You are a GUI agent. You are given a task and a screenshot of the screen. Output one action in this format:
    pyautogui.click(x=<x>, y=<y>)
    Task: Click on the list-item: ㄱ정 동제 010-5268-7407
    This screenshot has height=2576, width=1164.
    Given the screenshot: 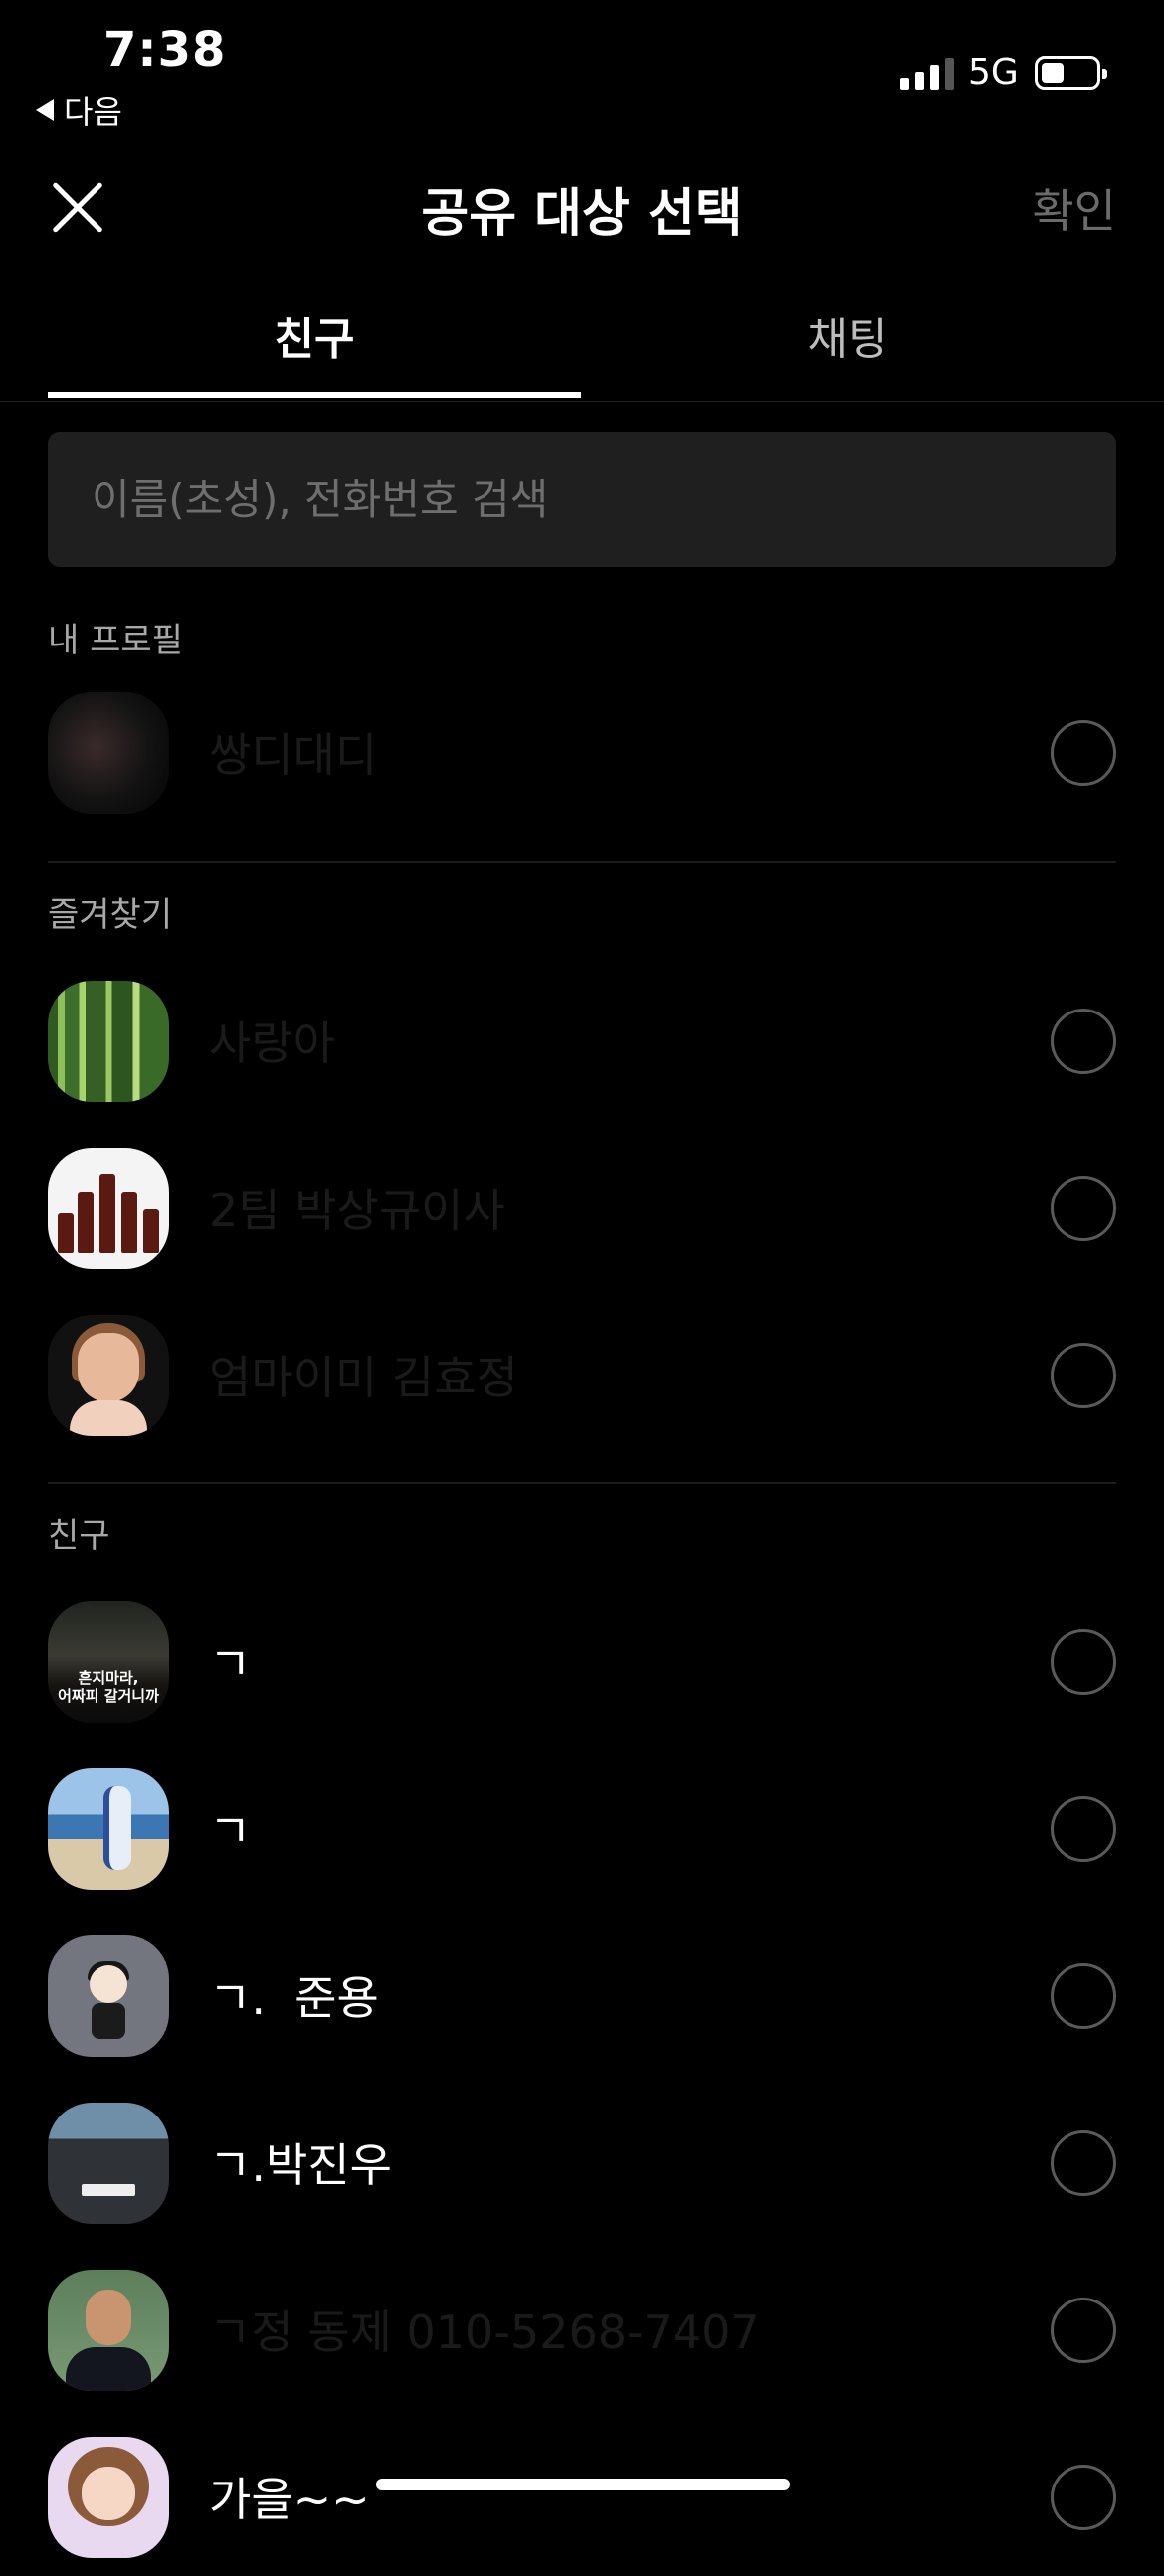 What is the action you would take?
    pyautogui.click(x=582, y=2329)
    